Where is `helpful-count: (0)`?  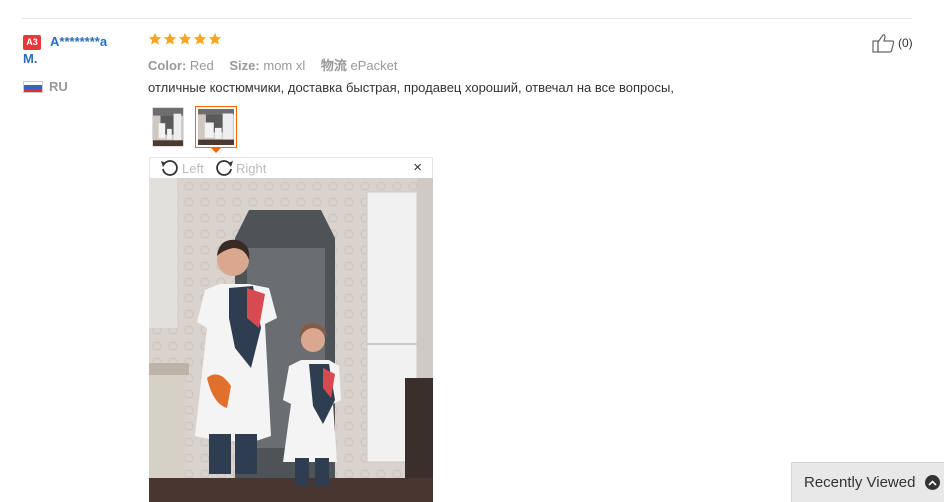
helpful-count: (0) is located at coordinates (905, 43).